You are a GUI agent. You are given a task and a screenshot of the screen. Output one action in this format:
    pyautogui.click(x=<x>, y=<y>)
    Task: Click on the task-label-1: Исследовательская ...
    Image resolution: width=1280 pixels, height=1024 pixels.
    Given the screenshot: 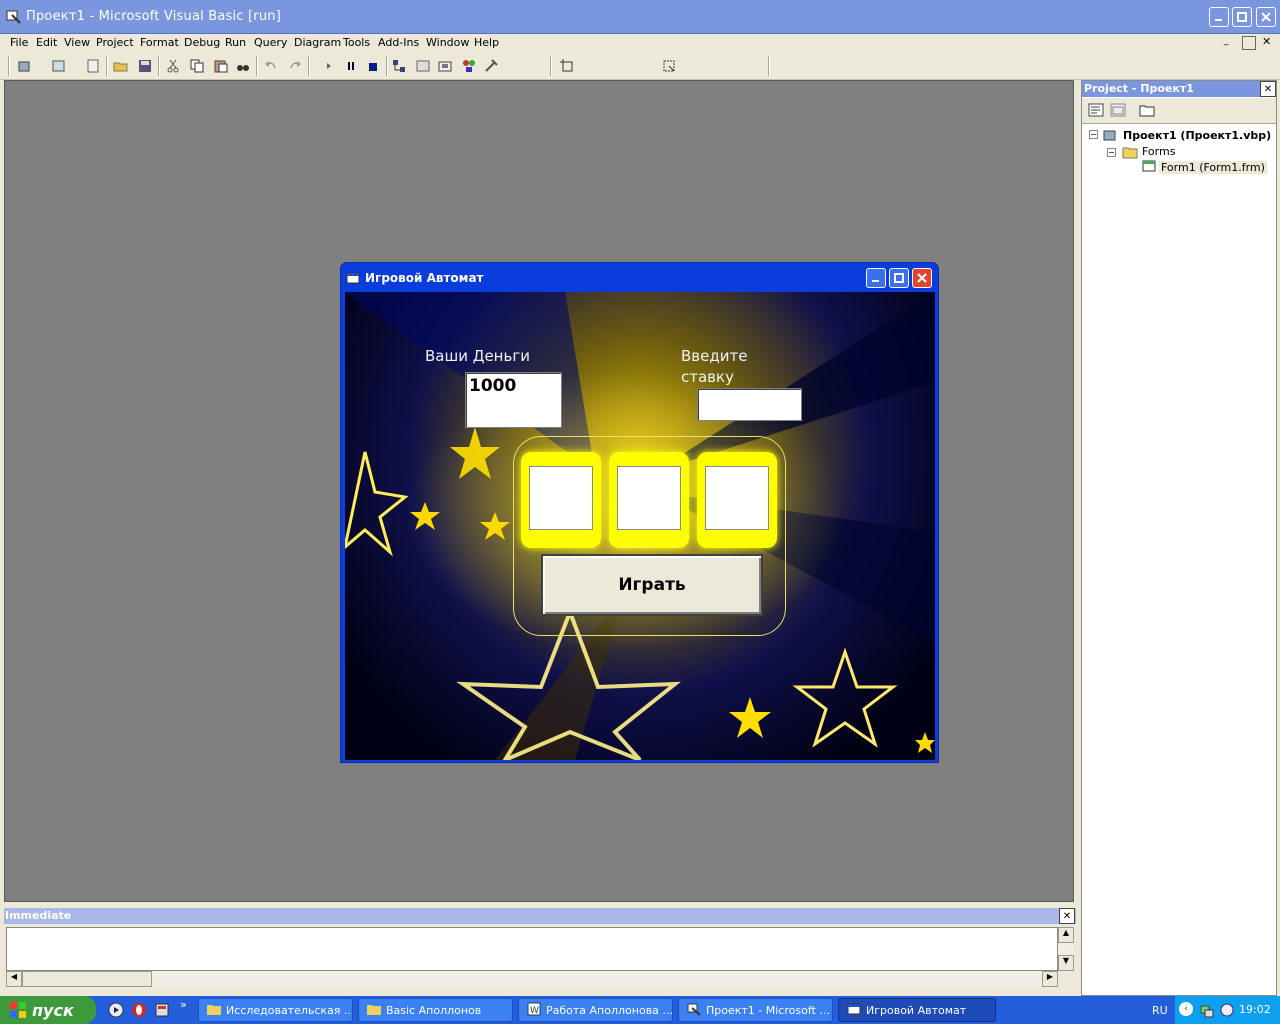 What is the action you would take?
    pyautogui.click(x=289, y=1010)
    